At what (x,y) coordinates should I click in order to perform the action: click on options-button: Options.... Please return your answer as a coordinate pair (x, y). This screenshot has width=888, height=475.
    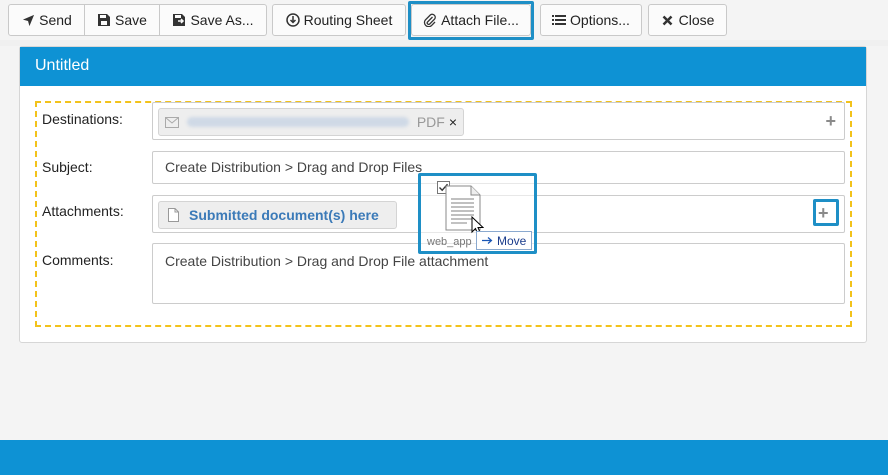
    Looking at the image, I should click on (591, 20).